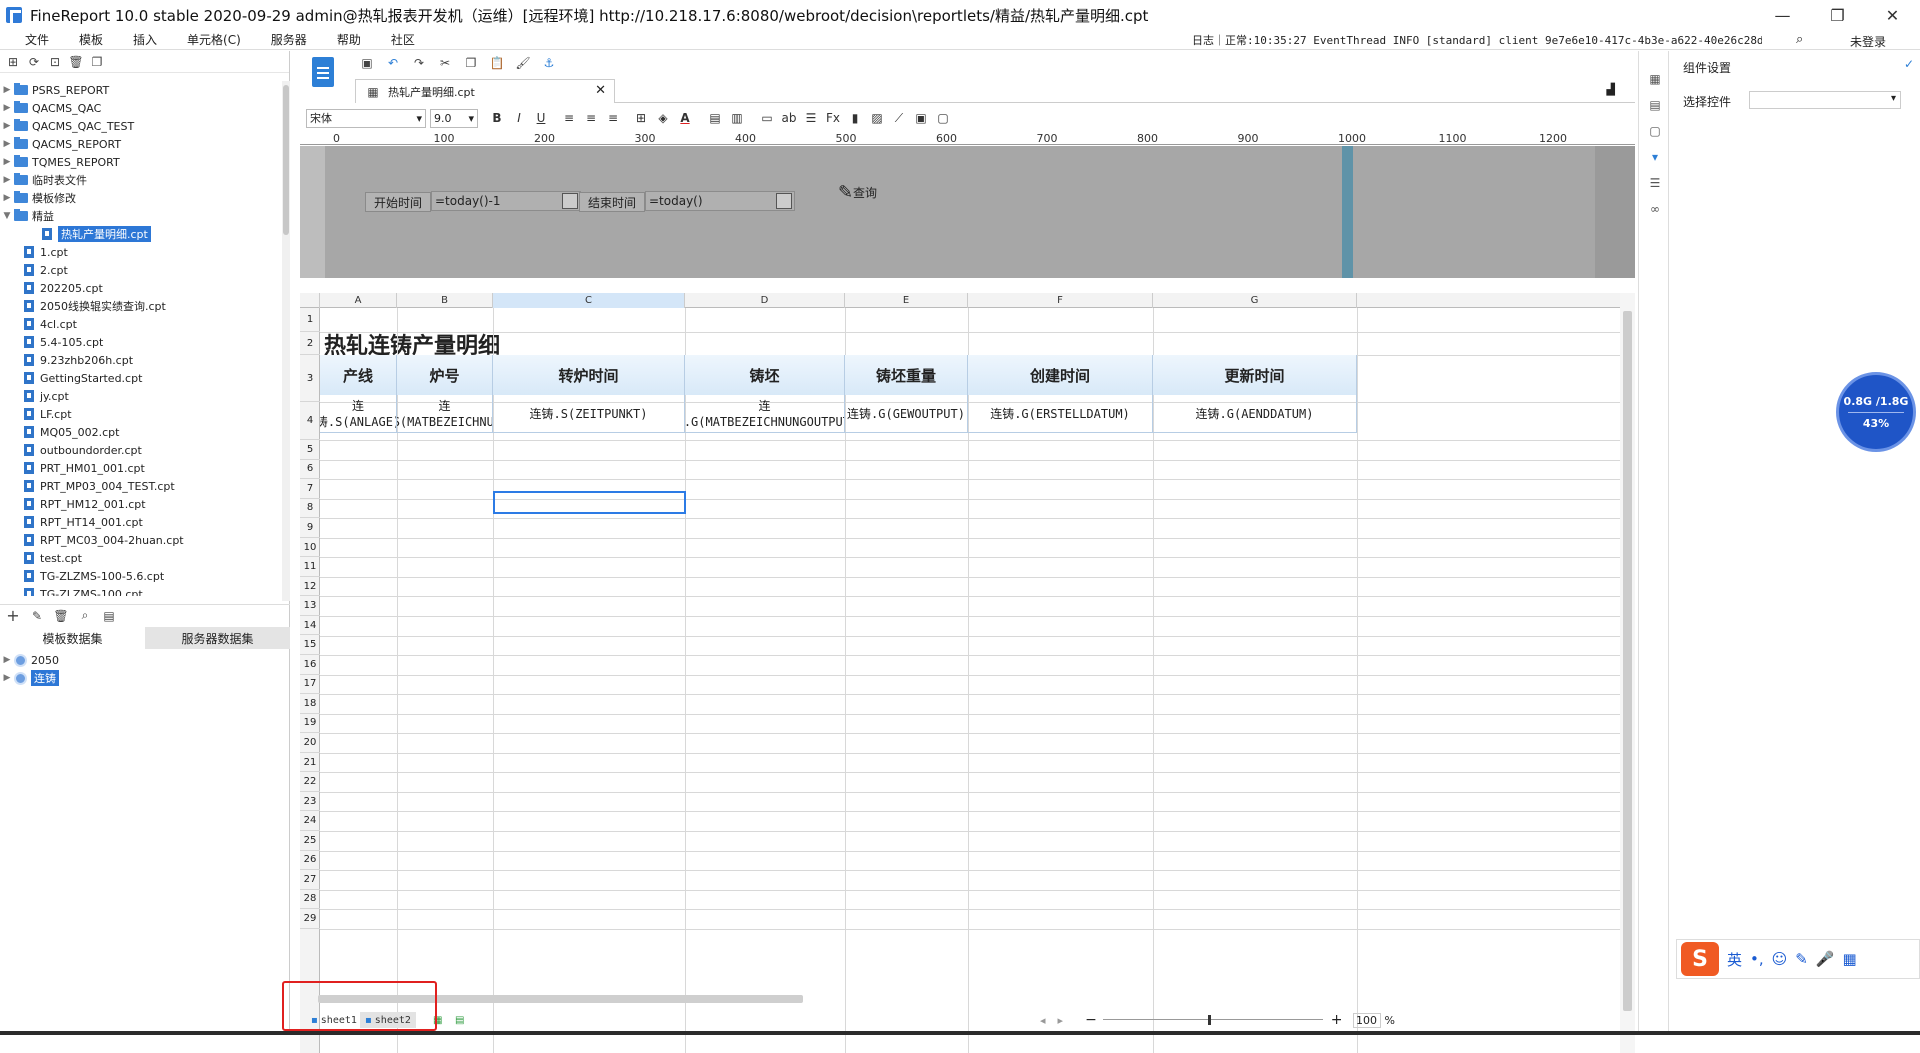 This screenshot has height=1053, width=1920. Describe the element at coordinates (833, 118) in the screenshot. I see `formula-icon: Fx` at that location.